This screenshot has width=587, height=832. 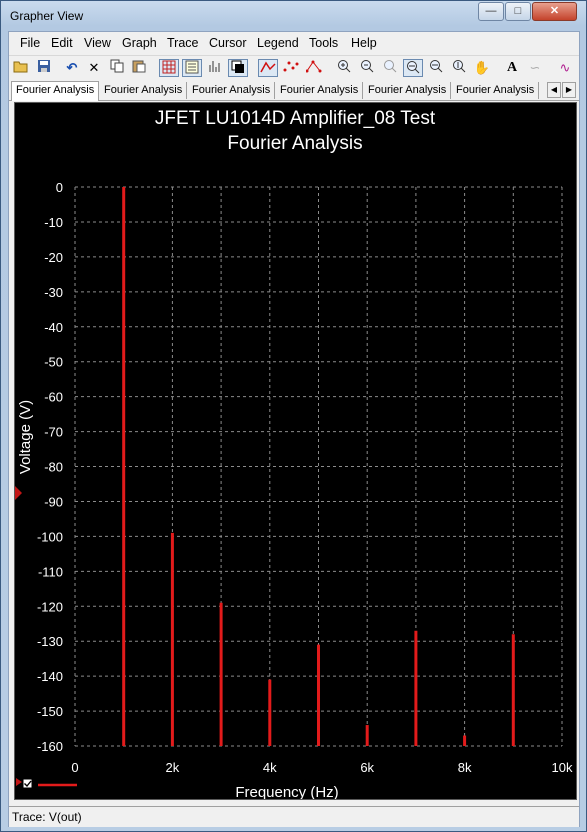 I want to click on legend-entry: V(out), so click(x=54, y=782).